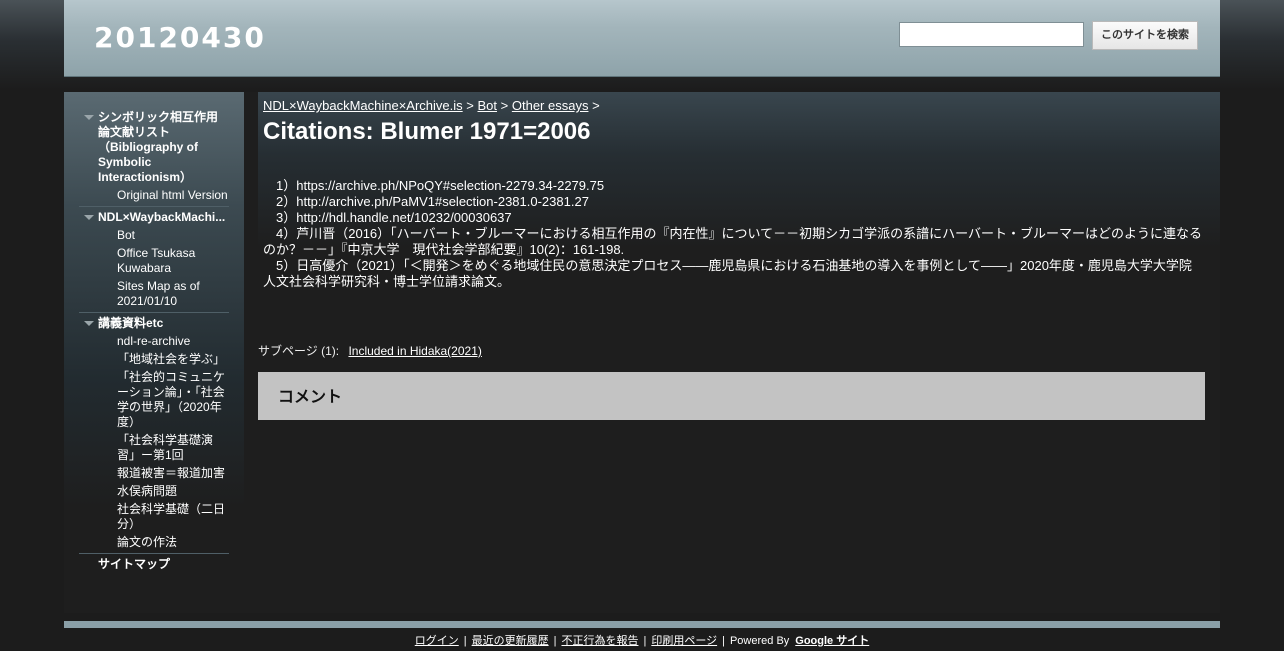  What do you see at coordinates (488, 105) in the screenshot?
I see `breadcrumb-link: Bot` at bounding box center [488, 105].